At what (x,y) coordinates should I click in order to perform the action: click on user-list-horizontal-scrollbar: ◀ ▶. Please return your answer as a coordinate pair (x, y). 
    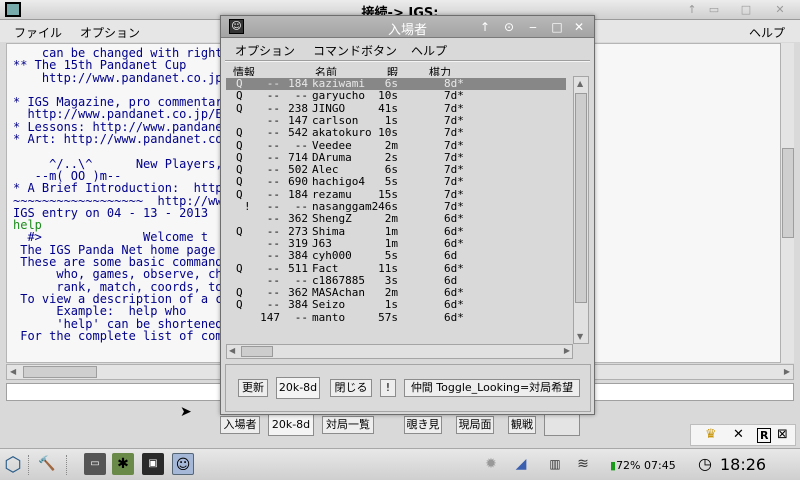
    Looking at the image, I should click on (399, 351).